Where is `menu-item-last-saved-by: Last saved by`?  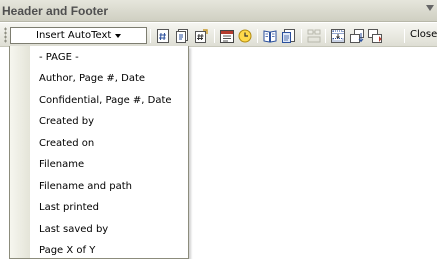
menu-item-last-saved-by: Last saved by is located at coordinates (99, 229).